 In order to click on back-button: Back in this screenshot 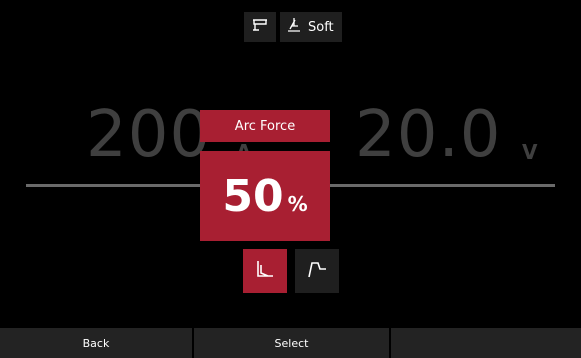, I will do `click(96, 343)`.